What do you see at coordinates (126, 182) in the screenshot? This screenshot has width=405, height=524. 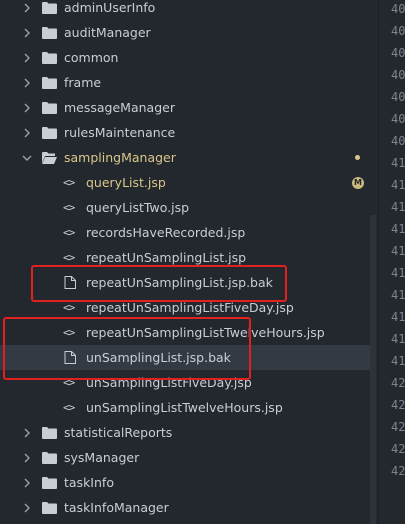 I see `item-label: queryList.jsp` at bounding box center [126, 182].